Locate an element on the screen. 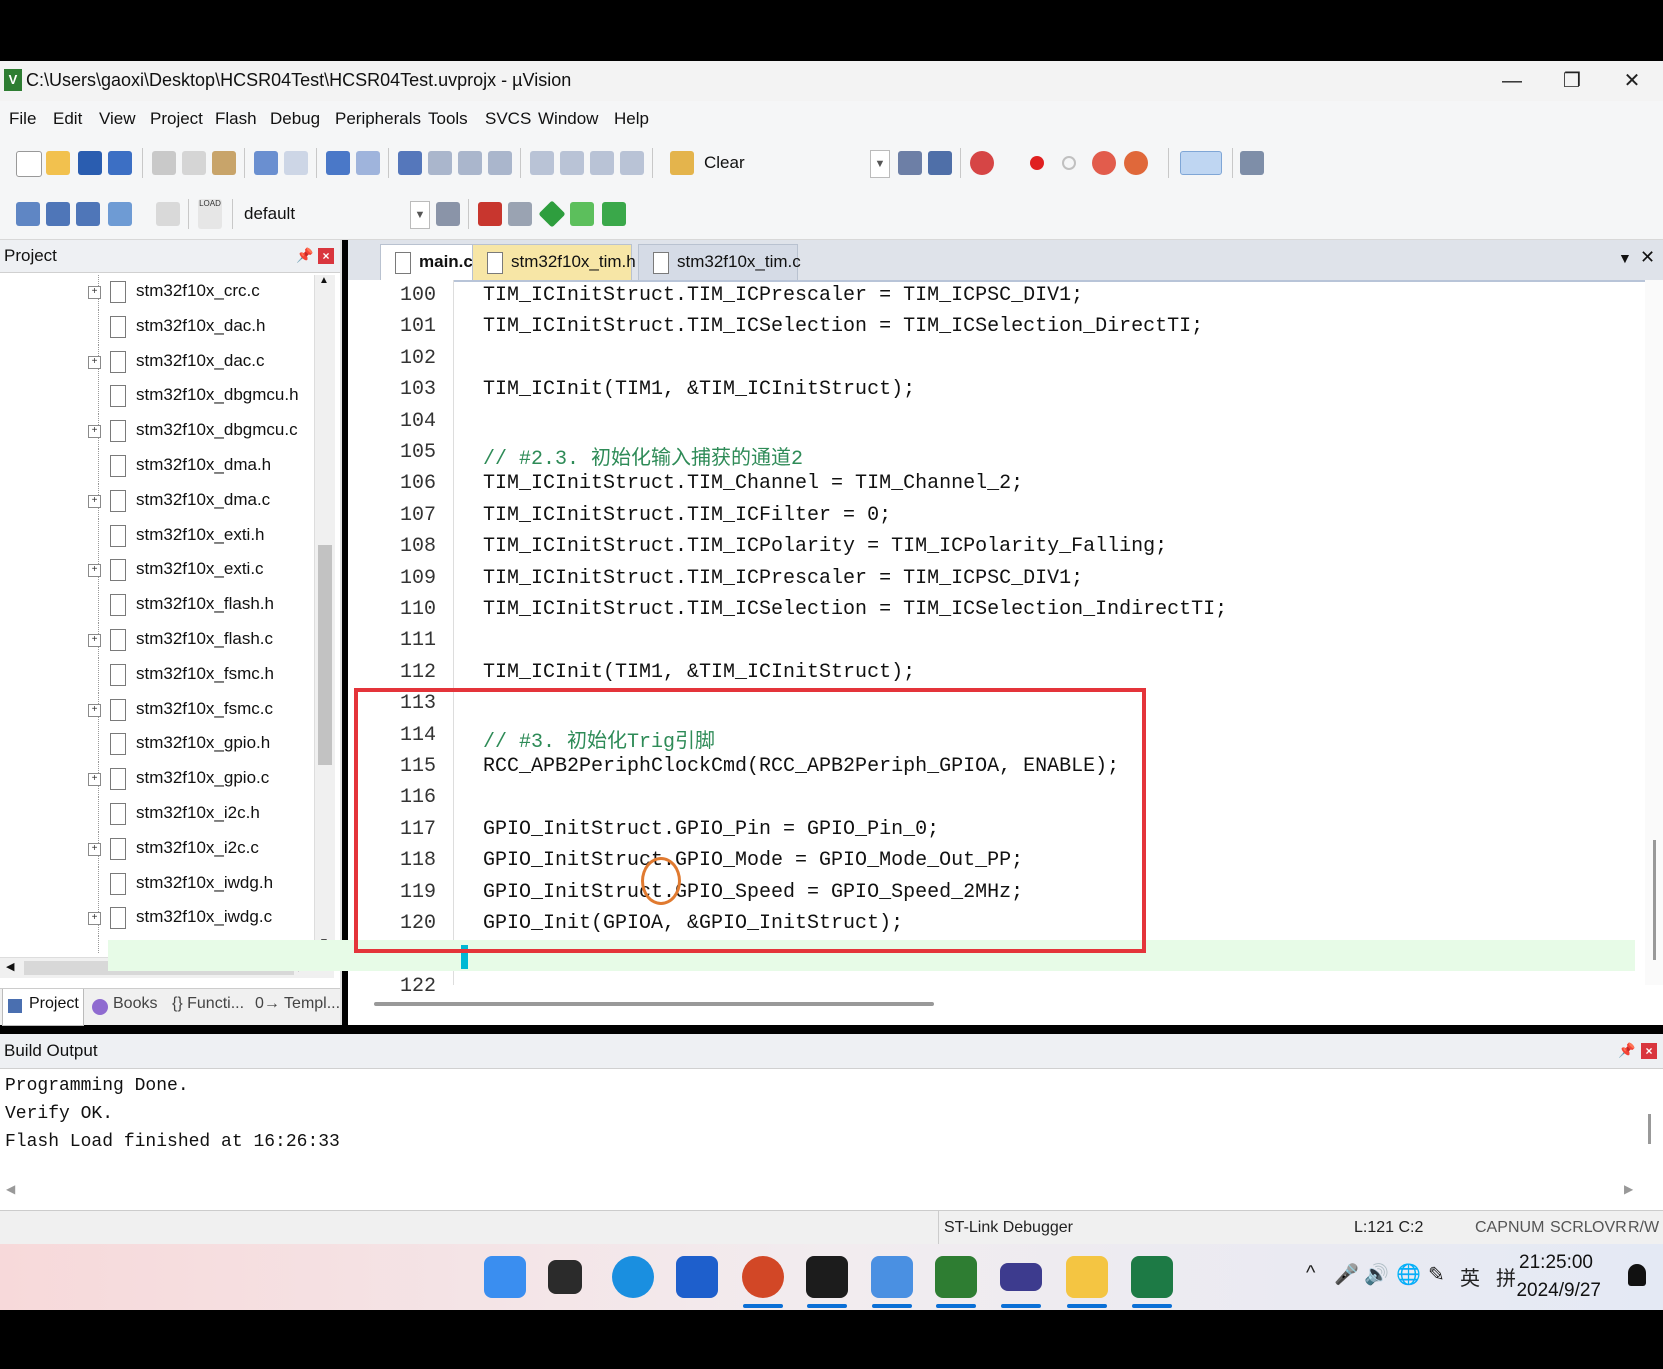 This screenshot has width=1663, height=1369. batch-build-icon is located at coordinates (120, 214).